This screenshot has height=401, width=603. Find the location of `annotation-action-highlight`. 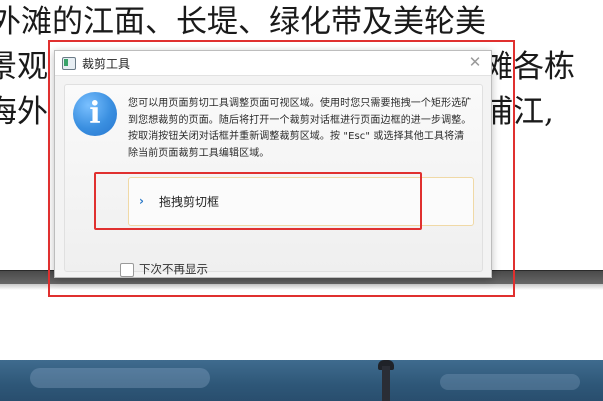

annotation-action-highlight is located at coordinates (258, 201).